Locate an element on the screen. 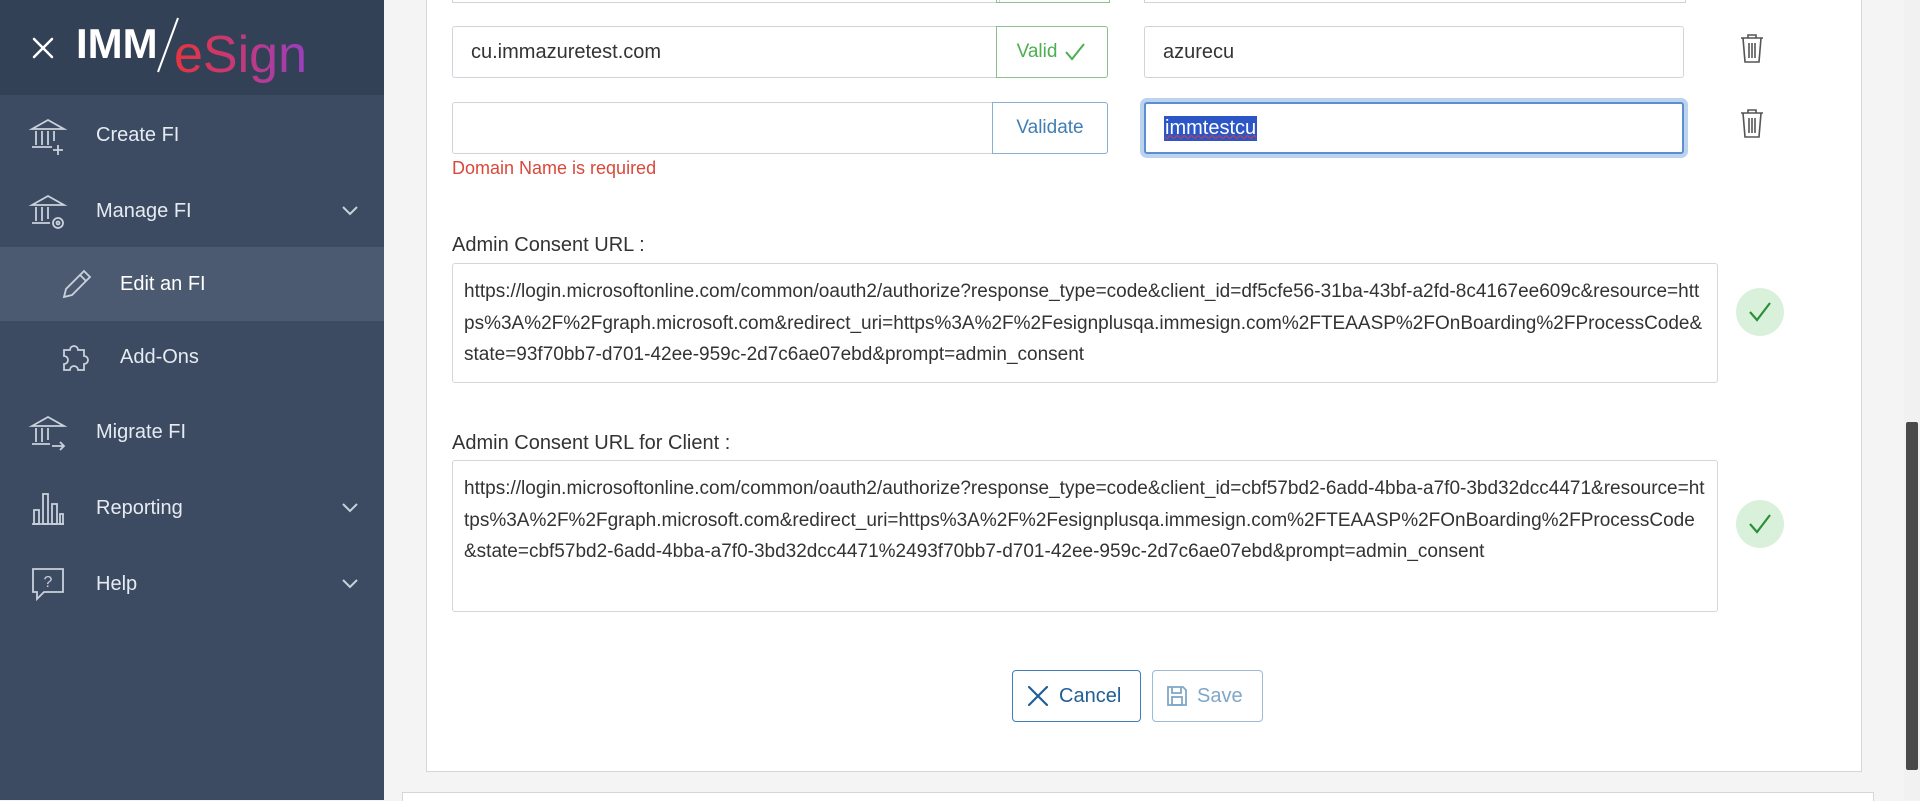 The height and width of the screenshot is (801, 1920). nav-reporting-label: Reporting is located at coordinates (139, 507).